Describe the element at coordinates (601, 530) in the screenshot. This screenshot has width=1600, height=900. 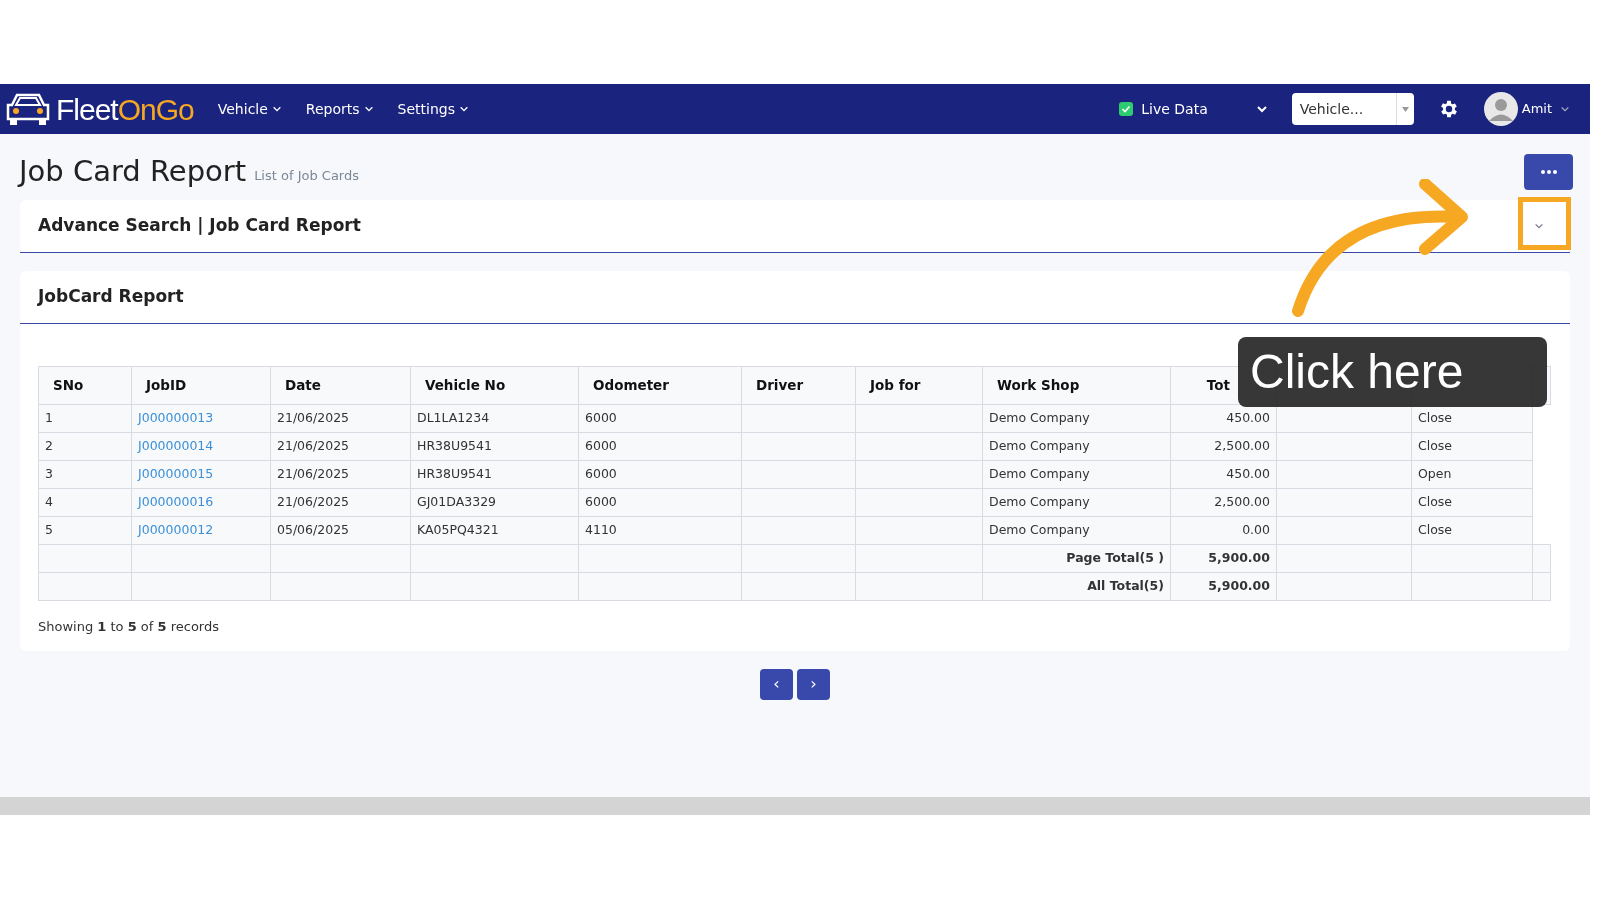
I see `table-cell: 4110` at that location.